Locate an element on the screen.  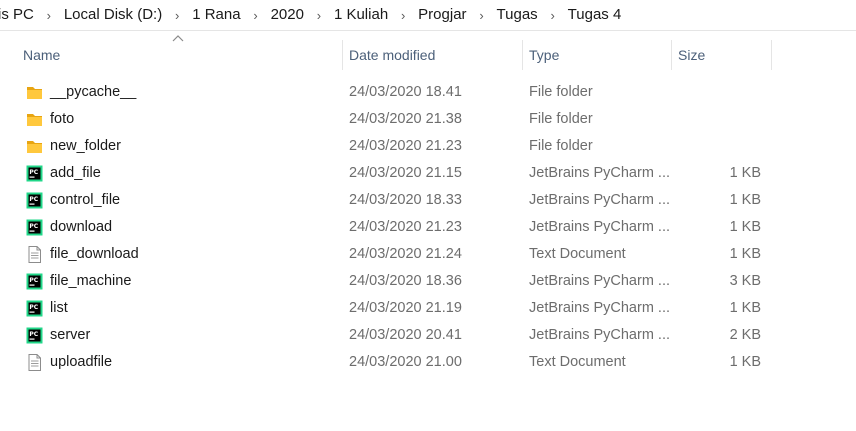
column-header-date-modified: Date modified is located at coordinates (432, 55).